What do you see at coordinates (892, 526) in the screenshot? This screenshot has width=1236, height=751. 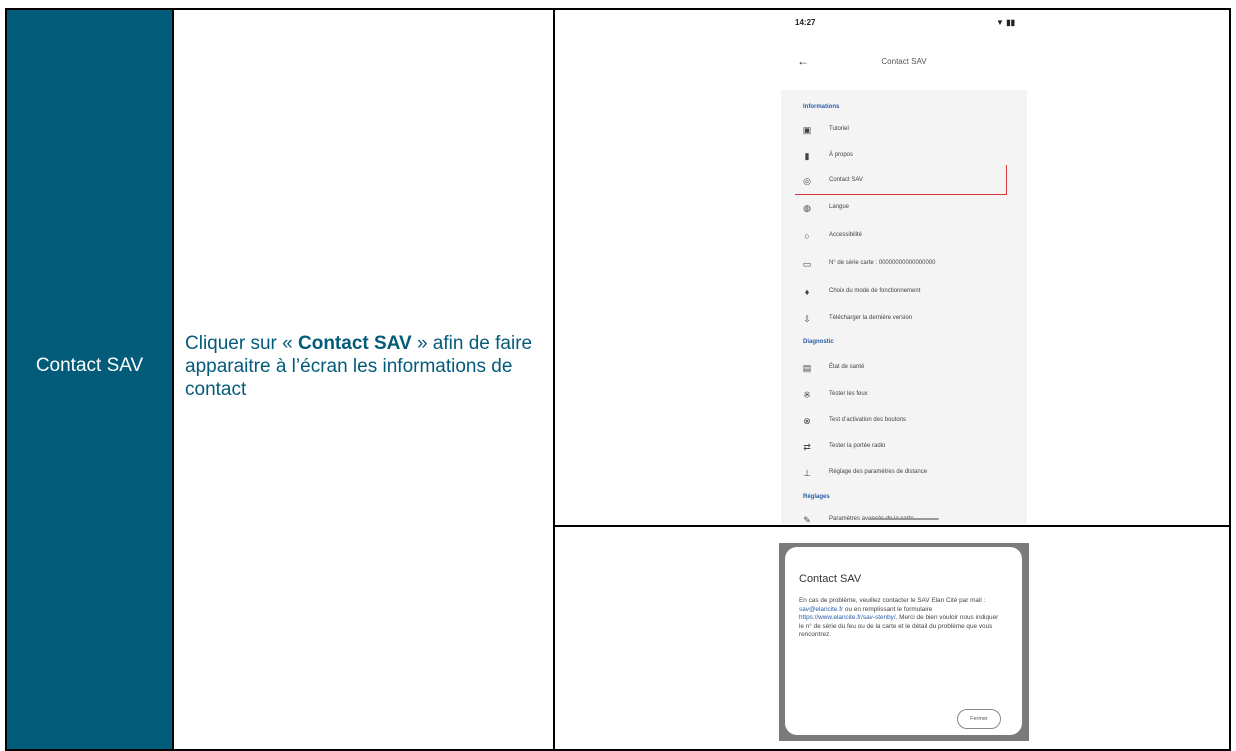 I see `row-divider` at bounding box center [892, 526].